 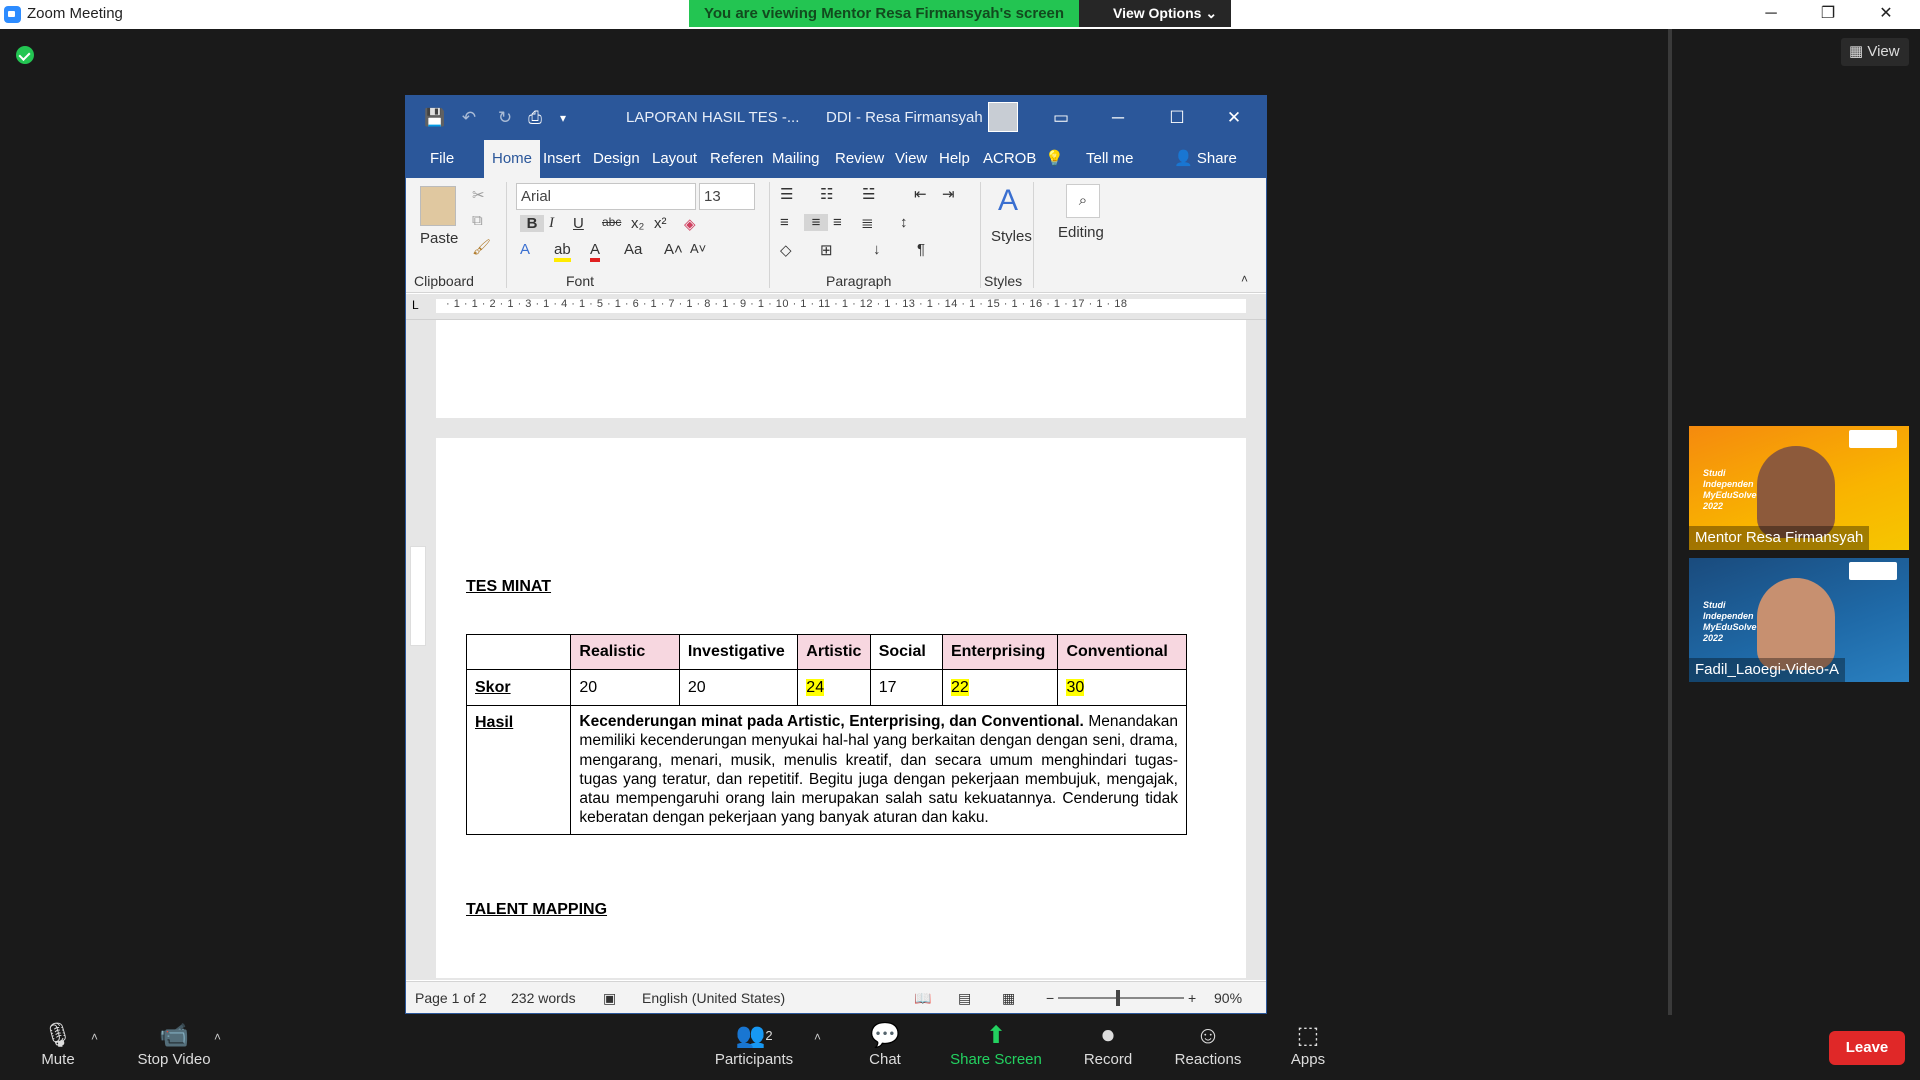 What do you see at coordinates (786, 194) in the screenshot?
I see `bullets-icon: ☰` at bounding box center [786, 194].